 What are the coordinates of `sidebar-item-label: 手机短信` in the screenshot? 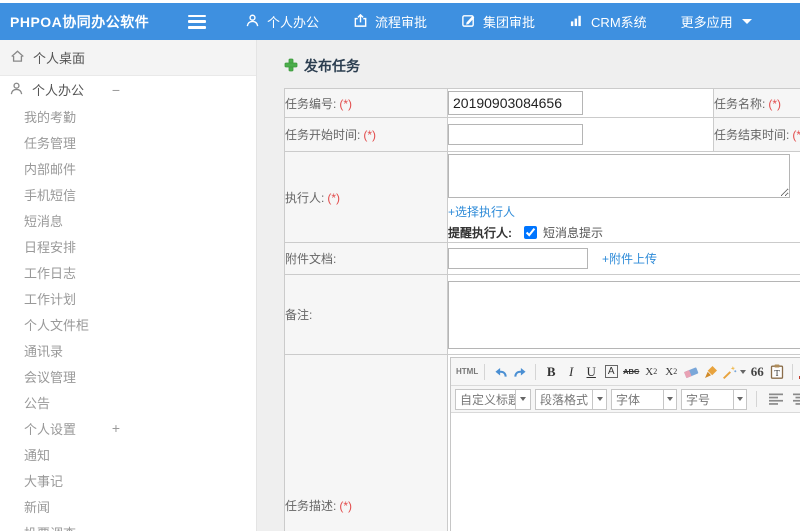 It's located at (50, 195).